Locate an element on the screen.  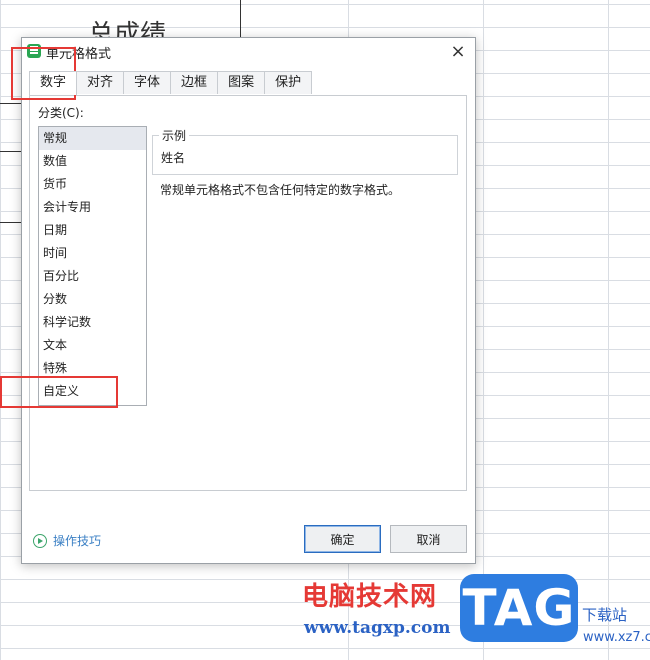
category-item-percentage: 百分比 is located at coordinates (92, 276).